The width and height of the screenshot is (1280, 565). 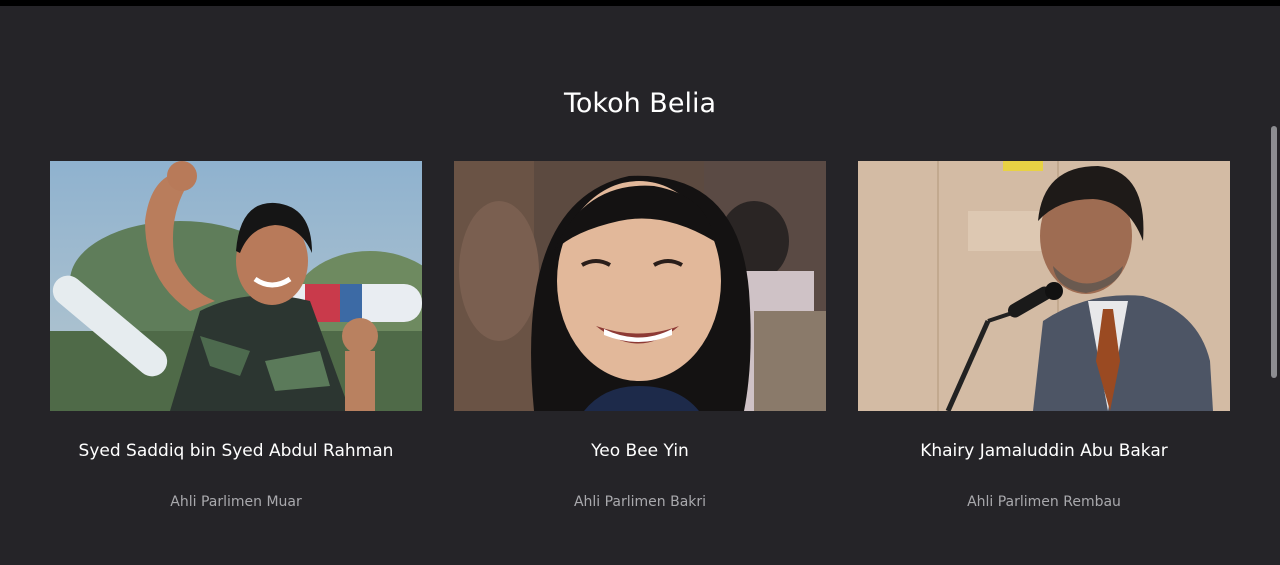 I want to click on person-name: Syed Saddiq bin Syed Abdul Rahman, so click(x=236, y=451).